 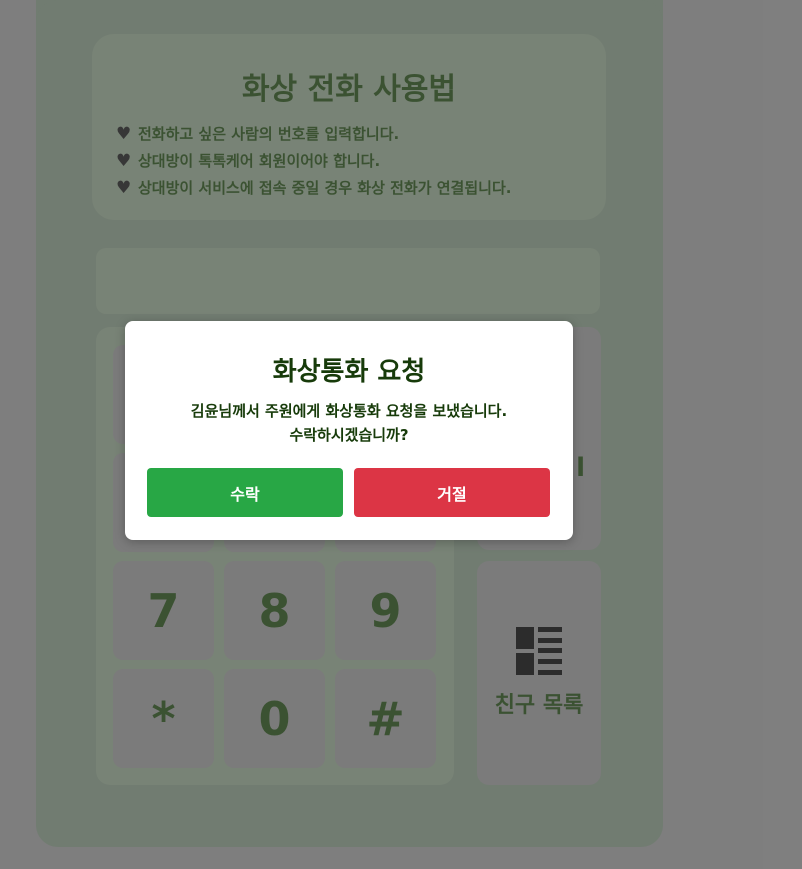 I want to click on reject-button: 거절, so click(x=452, y=492).